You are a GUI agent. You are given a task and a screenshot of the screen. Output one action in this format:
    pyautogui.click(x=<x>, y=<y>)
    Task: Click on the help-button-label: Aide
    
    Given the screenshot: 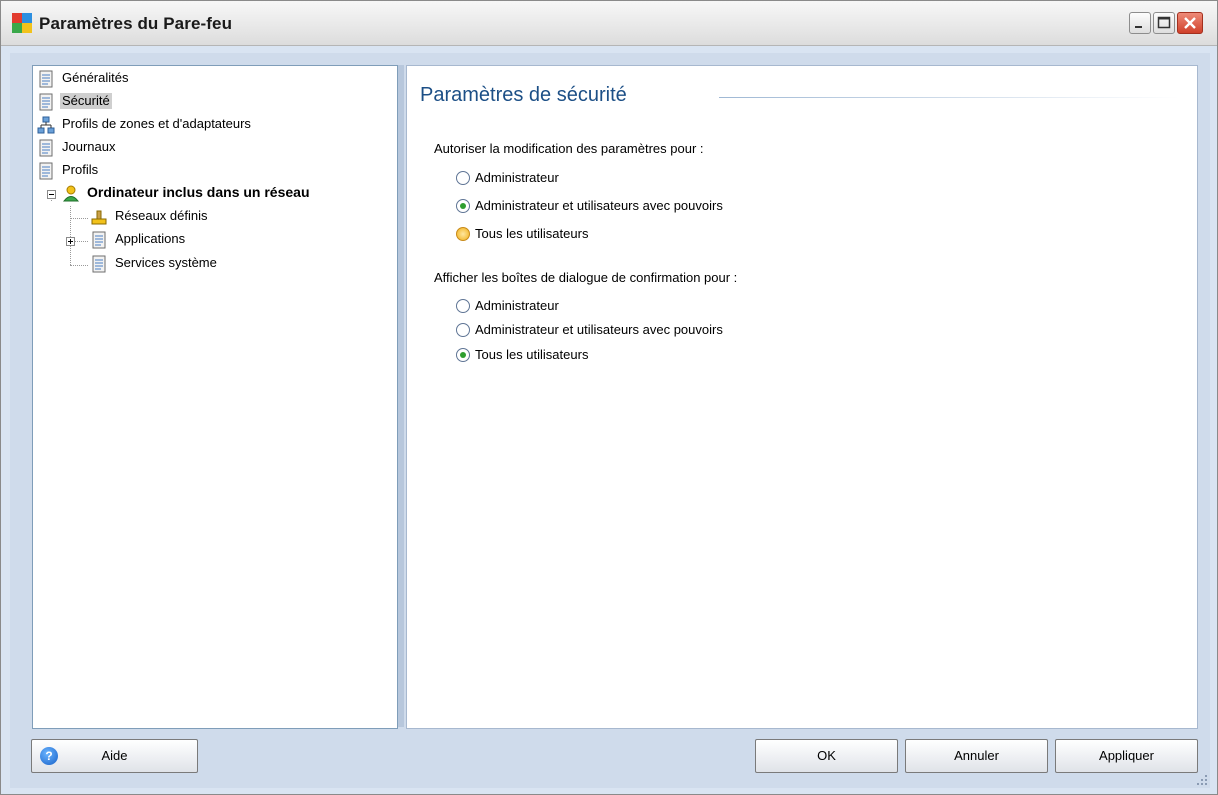 What is the action you would take?
    pyautogui.click(x=114, y=755)
    